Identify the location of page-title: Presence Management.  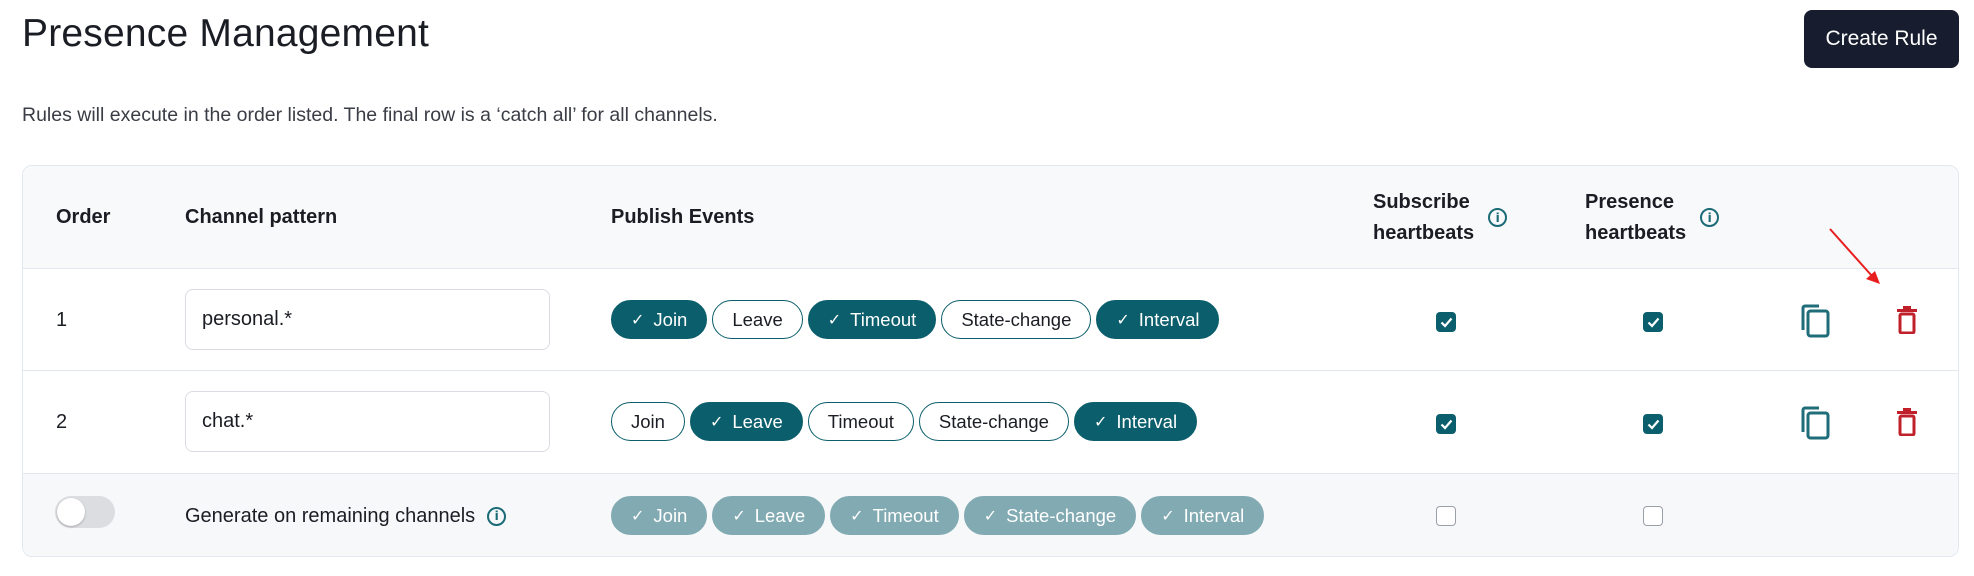
(226, 33).